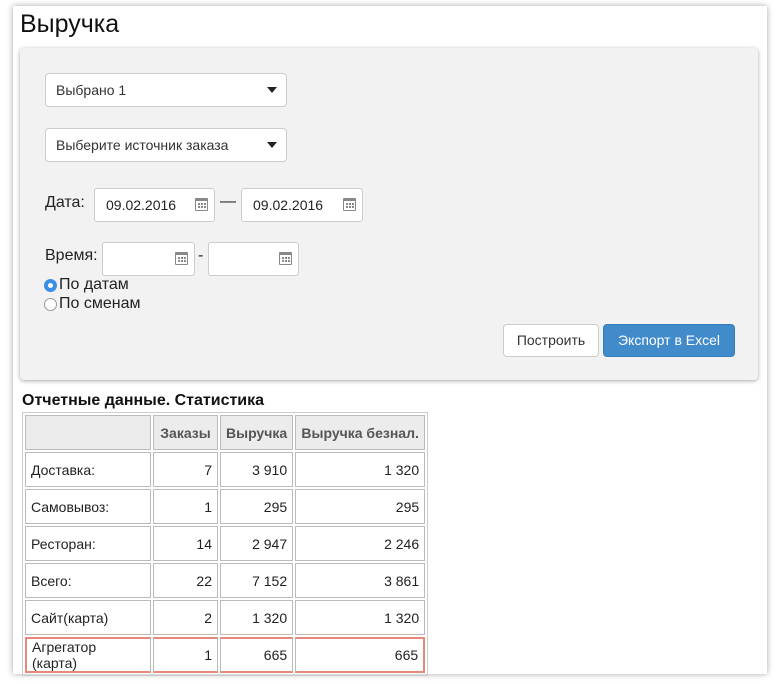 Image resolution: width=780 pixels, height=684 pixels. What do you see at coordinates (185, 580) in the screenshot?
I see `orders-cell: 22` at bounding box center [185, 580].